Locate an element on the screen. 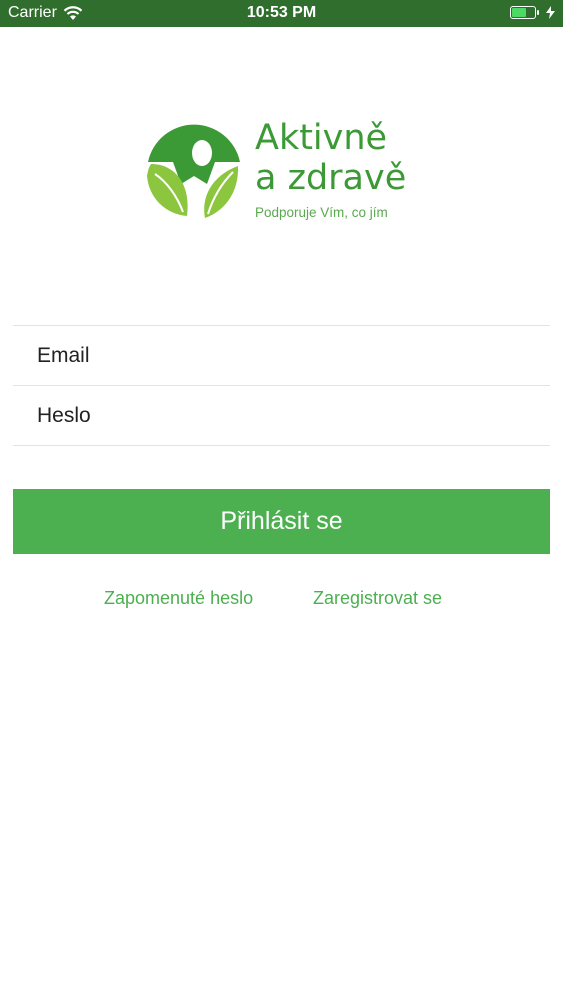 The width and height of the screenshot is (563, 1000). battery-fill is located at coordinates (519, 12).